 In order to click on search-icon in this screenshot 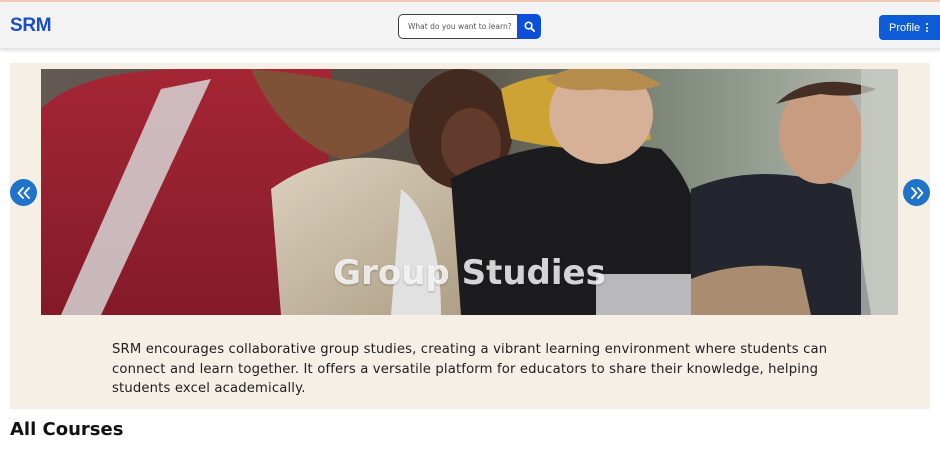, I will do `click(529, 26)`.